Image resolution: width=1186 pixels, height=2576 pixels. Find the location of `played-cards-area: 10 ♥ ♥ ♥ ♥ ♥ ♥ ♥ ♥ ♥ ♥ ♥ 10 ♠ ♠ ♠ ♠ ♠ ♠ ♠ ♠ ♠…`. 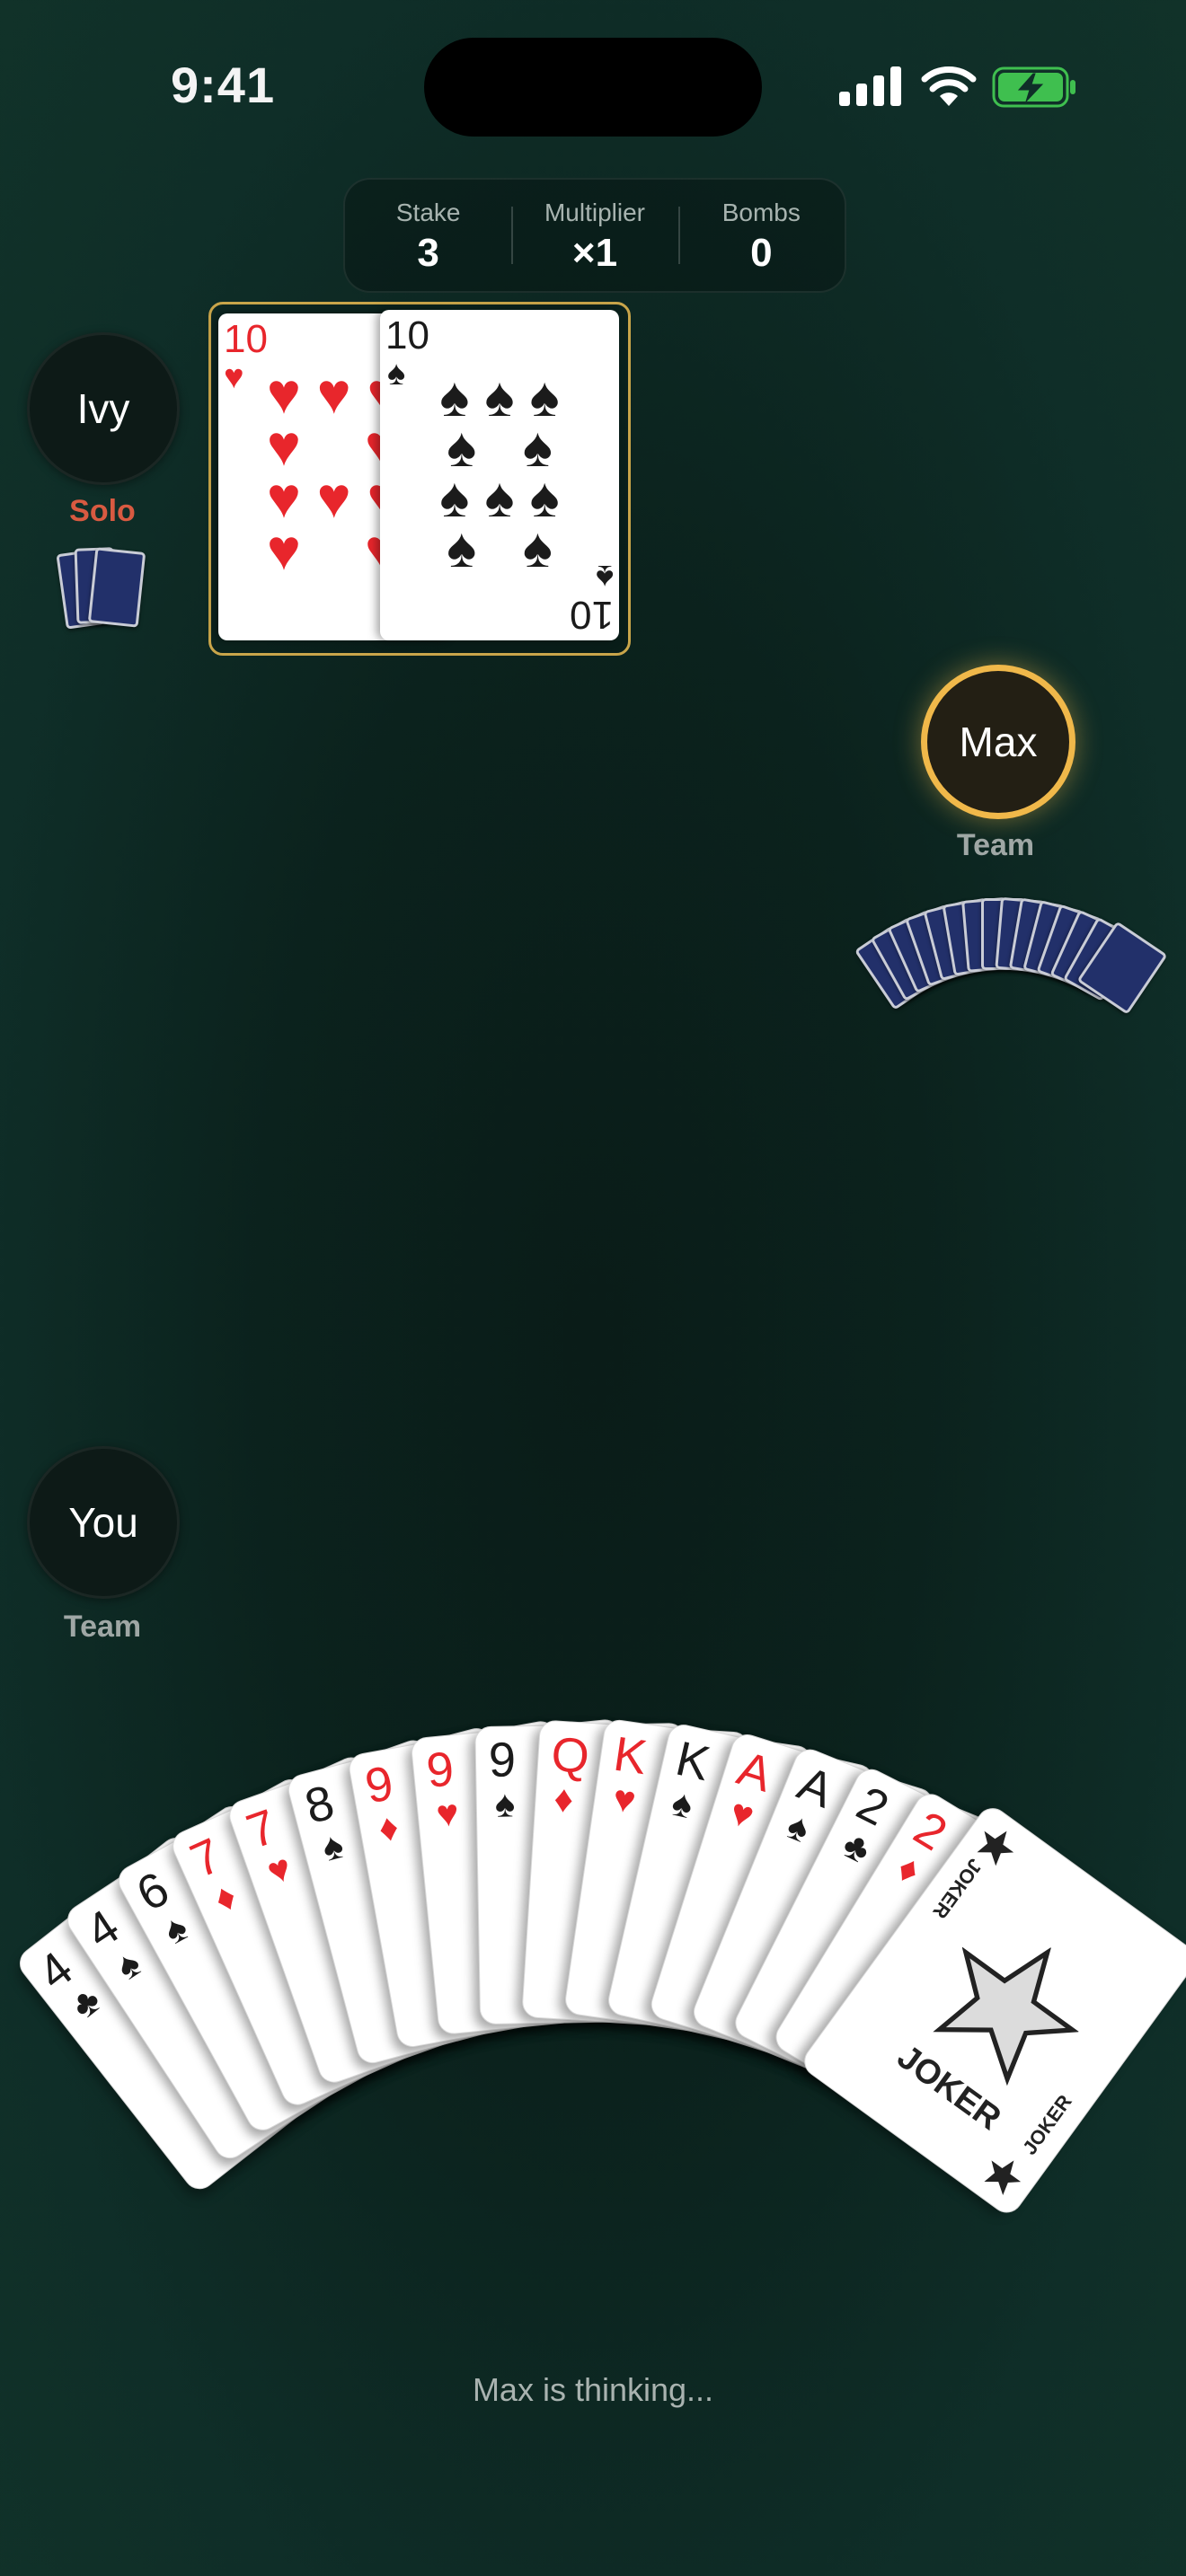

played-cards-area: 10 ♥ ♥ ♥ ♥ ♥ ♥ ♥ ♥ ♥ ♥ ♥ 10 ♠ ♠ ♠ ♠ ♠ ♠ ♠ ♠ ♠… is located at coordinates (419, 479).